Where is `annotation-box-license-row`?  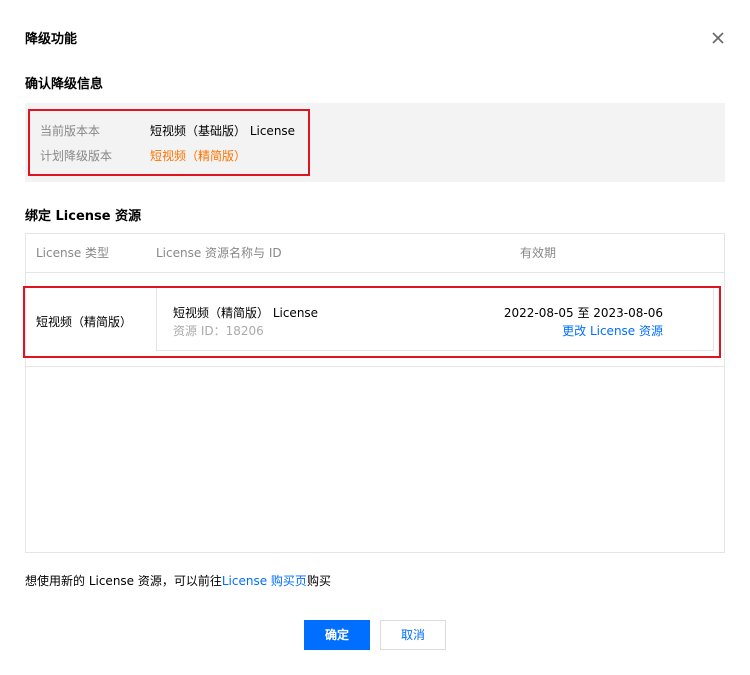
annotation-box-license-row is located at coordinates (372, 322).